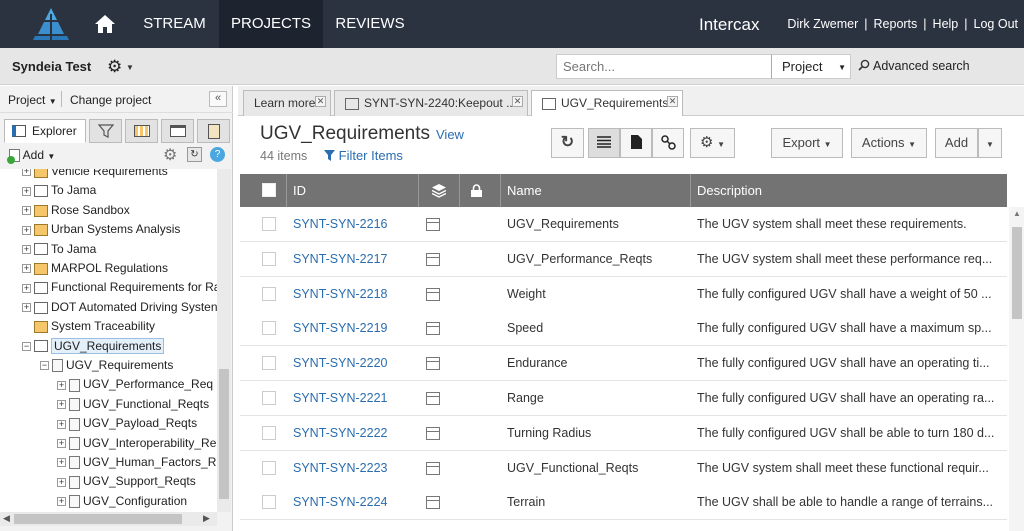 This screenshot has height=531, width=1024. Describe the element at coordinates (51, 24) in the screenshot. I see `syndeia-logo-icon` at that location.